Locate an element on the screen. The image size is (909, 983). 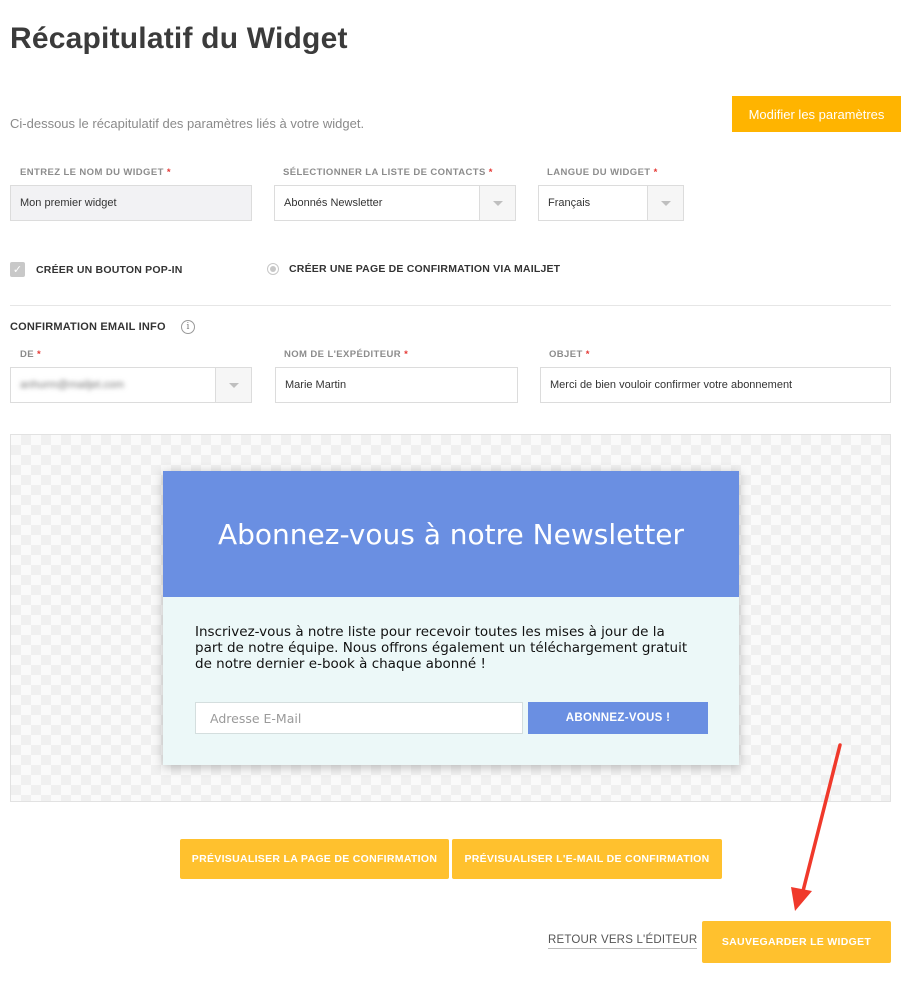
page-title: Récapitulatif du Widget is located at coordinates (179, 38).